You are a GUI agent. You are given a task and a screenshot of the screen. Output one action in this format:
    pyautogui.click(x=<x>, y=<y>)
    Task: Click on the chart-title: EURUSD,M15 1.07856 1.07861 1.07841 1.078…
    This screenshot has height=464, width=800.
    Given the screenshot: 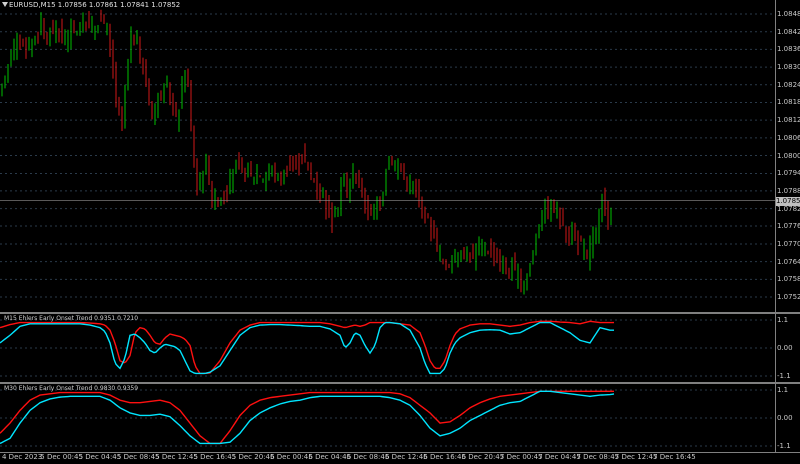 What is the action you would take?
    pyautogui.click(x=95, y=5)
    